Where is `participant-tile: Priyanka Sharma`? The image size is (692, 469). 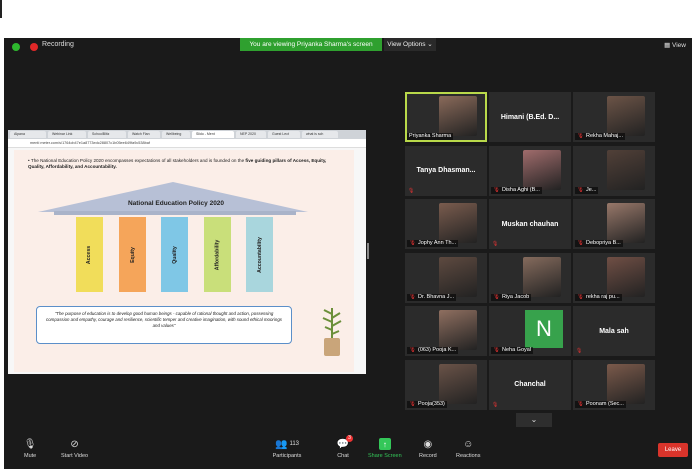 participant-tile: Priyanka Sharma is located at coordinates (446, 117).